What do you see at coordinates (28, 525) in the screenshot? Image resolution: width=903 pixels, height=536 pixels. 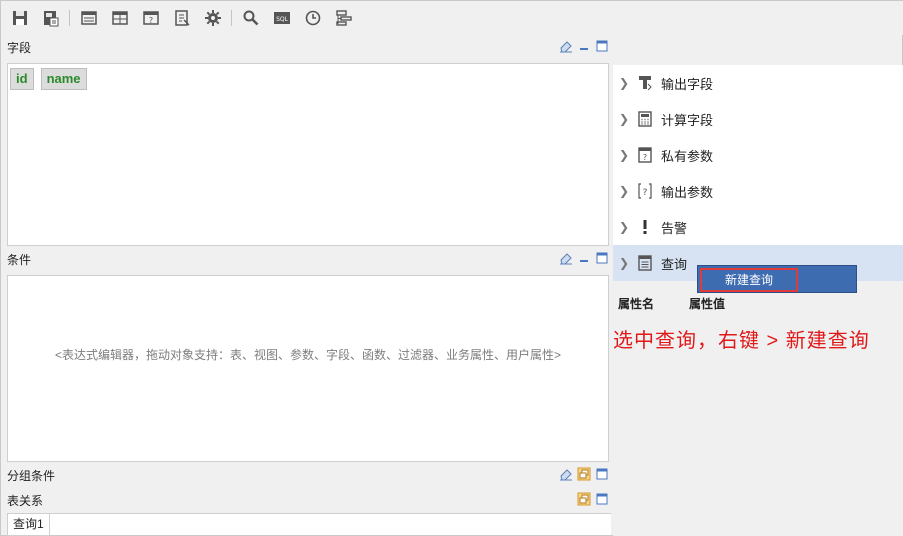 I see `tab-query1: 查询1` at bounding box center [28, 525].